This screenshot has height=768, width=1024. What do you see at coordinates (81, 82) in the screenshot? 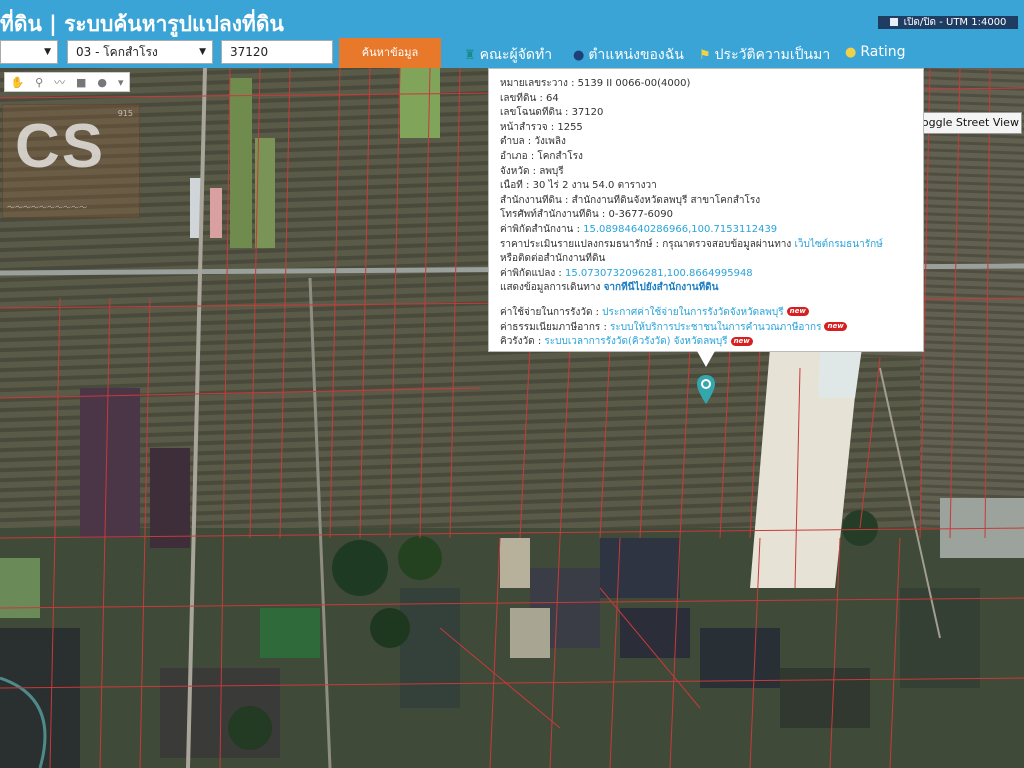
I see `square-icon: ■` at bounding box center [81, 82].